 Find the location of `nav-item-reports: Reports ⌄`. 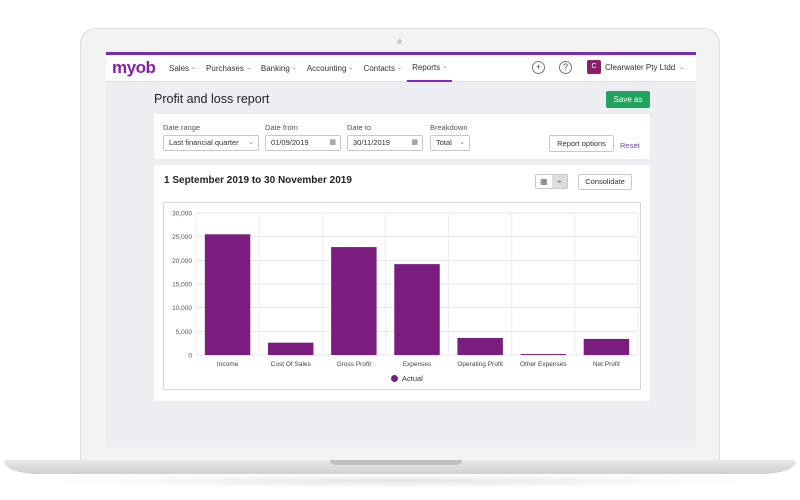

nav-item-reports: Reports ⌄ is located at coordinates (430, 68).